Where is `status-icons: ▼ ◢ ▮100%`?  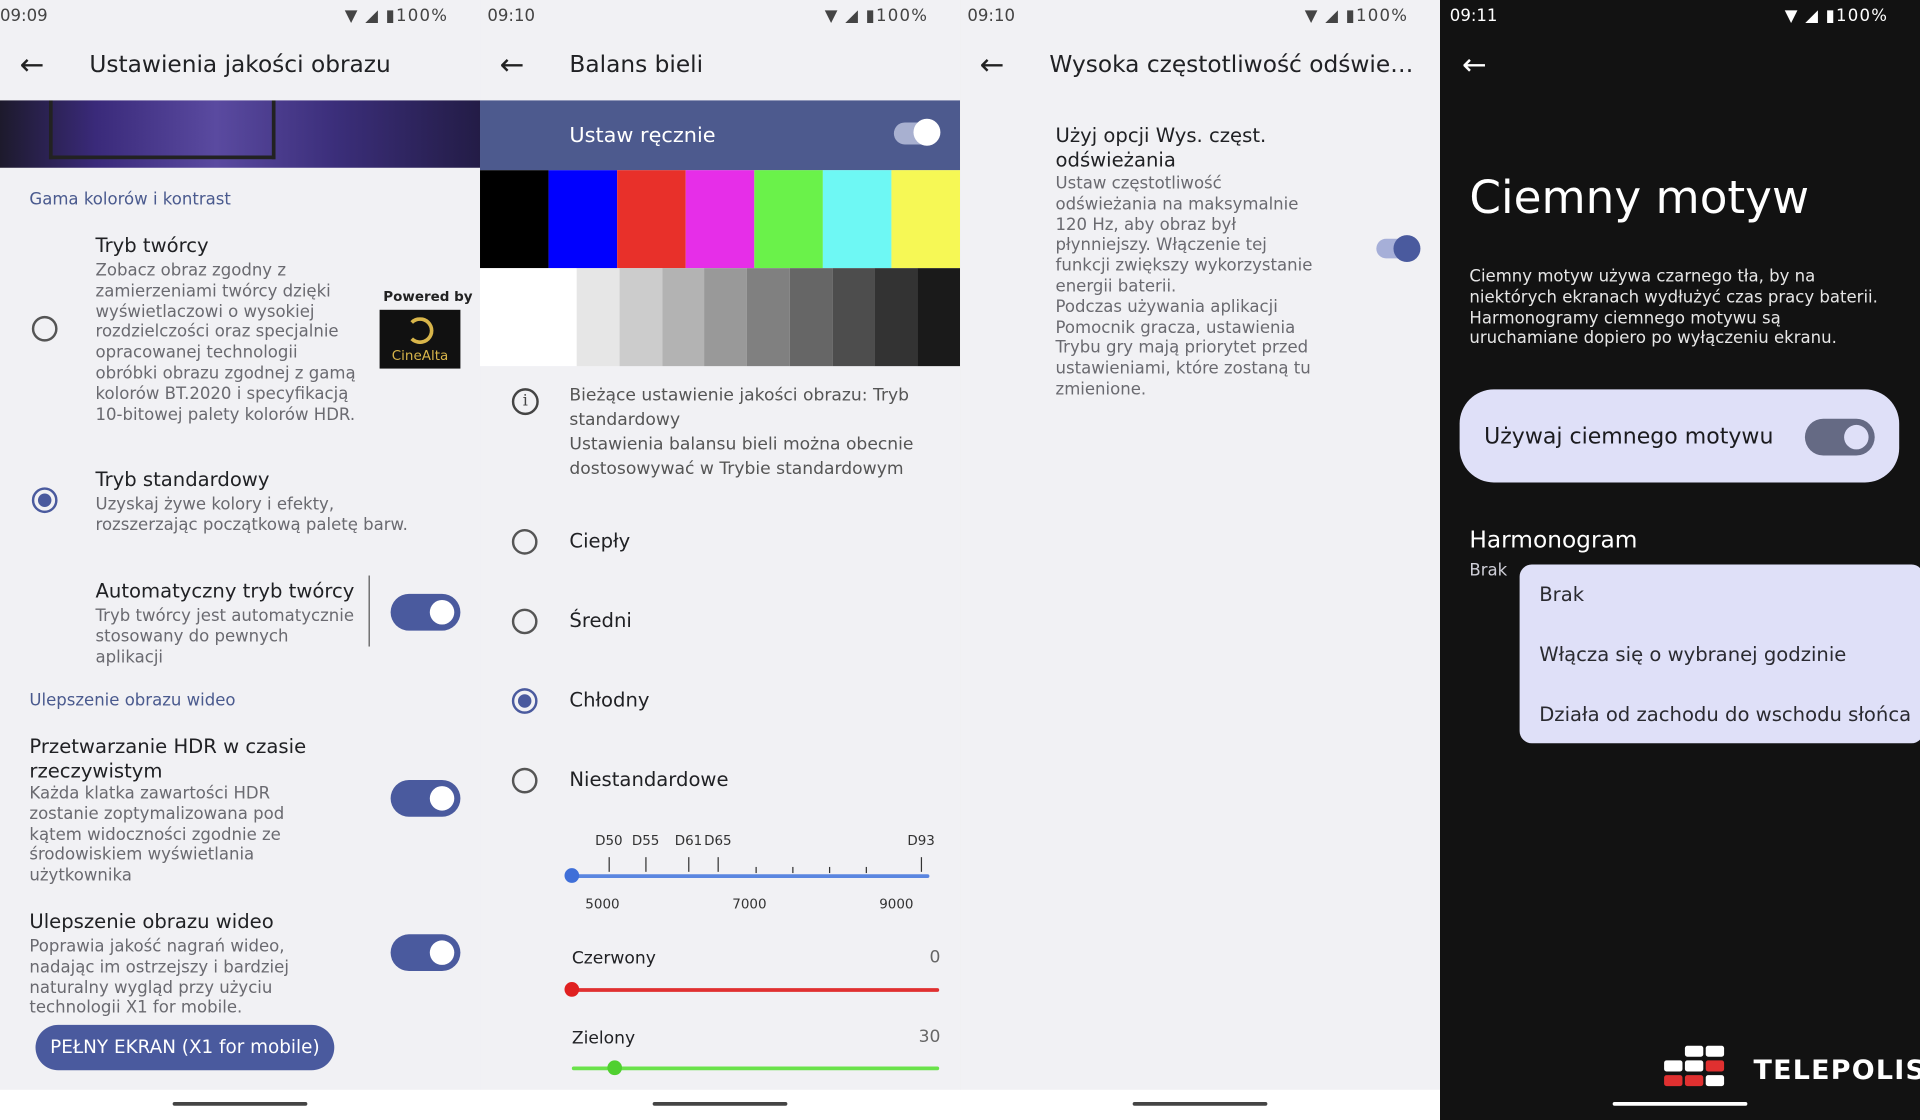
status-icons: ▼ ◢ ▮100% is located at coordinates (876, 16).